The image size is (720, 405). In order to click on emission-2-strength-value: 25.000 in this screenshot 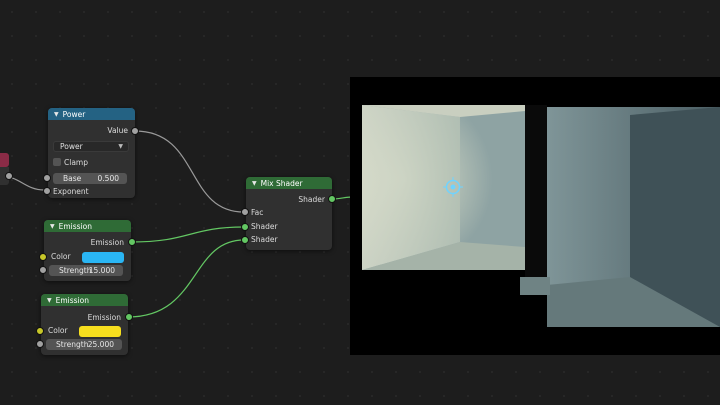, I will do `click(100, 344)`.